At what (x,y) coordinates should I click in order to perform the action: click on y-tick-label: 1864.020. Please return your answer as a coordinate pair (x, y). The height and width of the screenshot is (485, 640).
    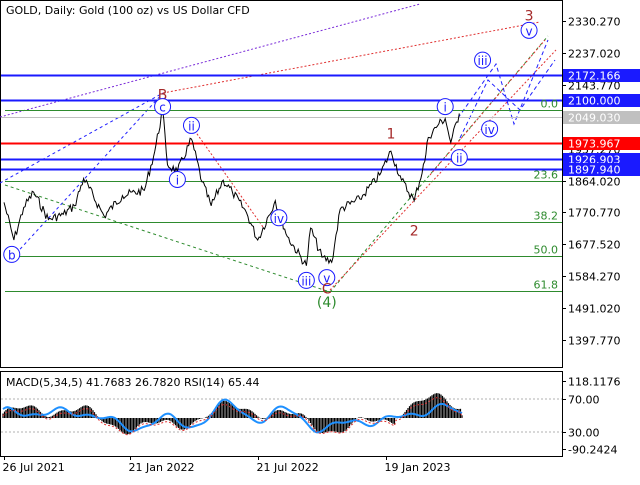
    Looking at the image, I should click on (594, 182).